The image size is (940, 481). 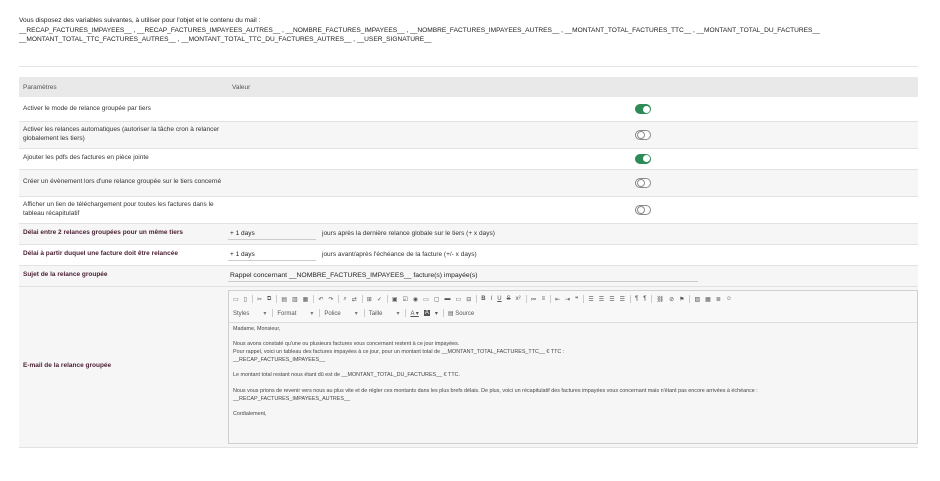 I want to click on underline-icon: U, so click(x=499, y=299).